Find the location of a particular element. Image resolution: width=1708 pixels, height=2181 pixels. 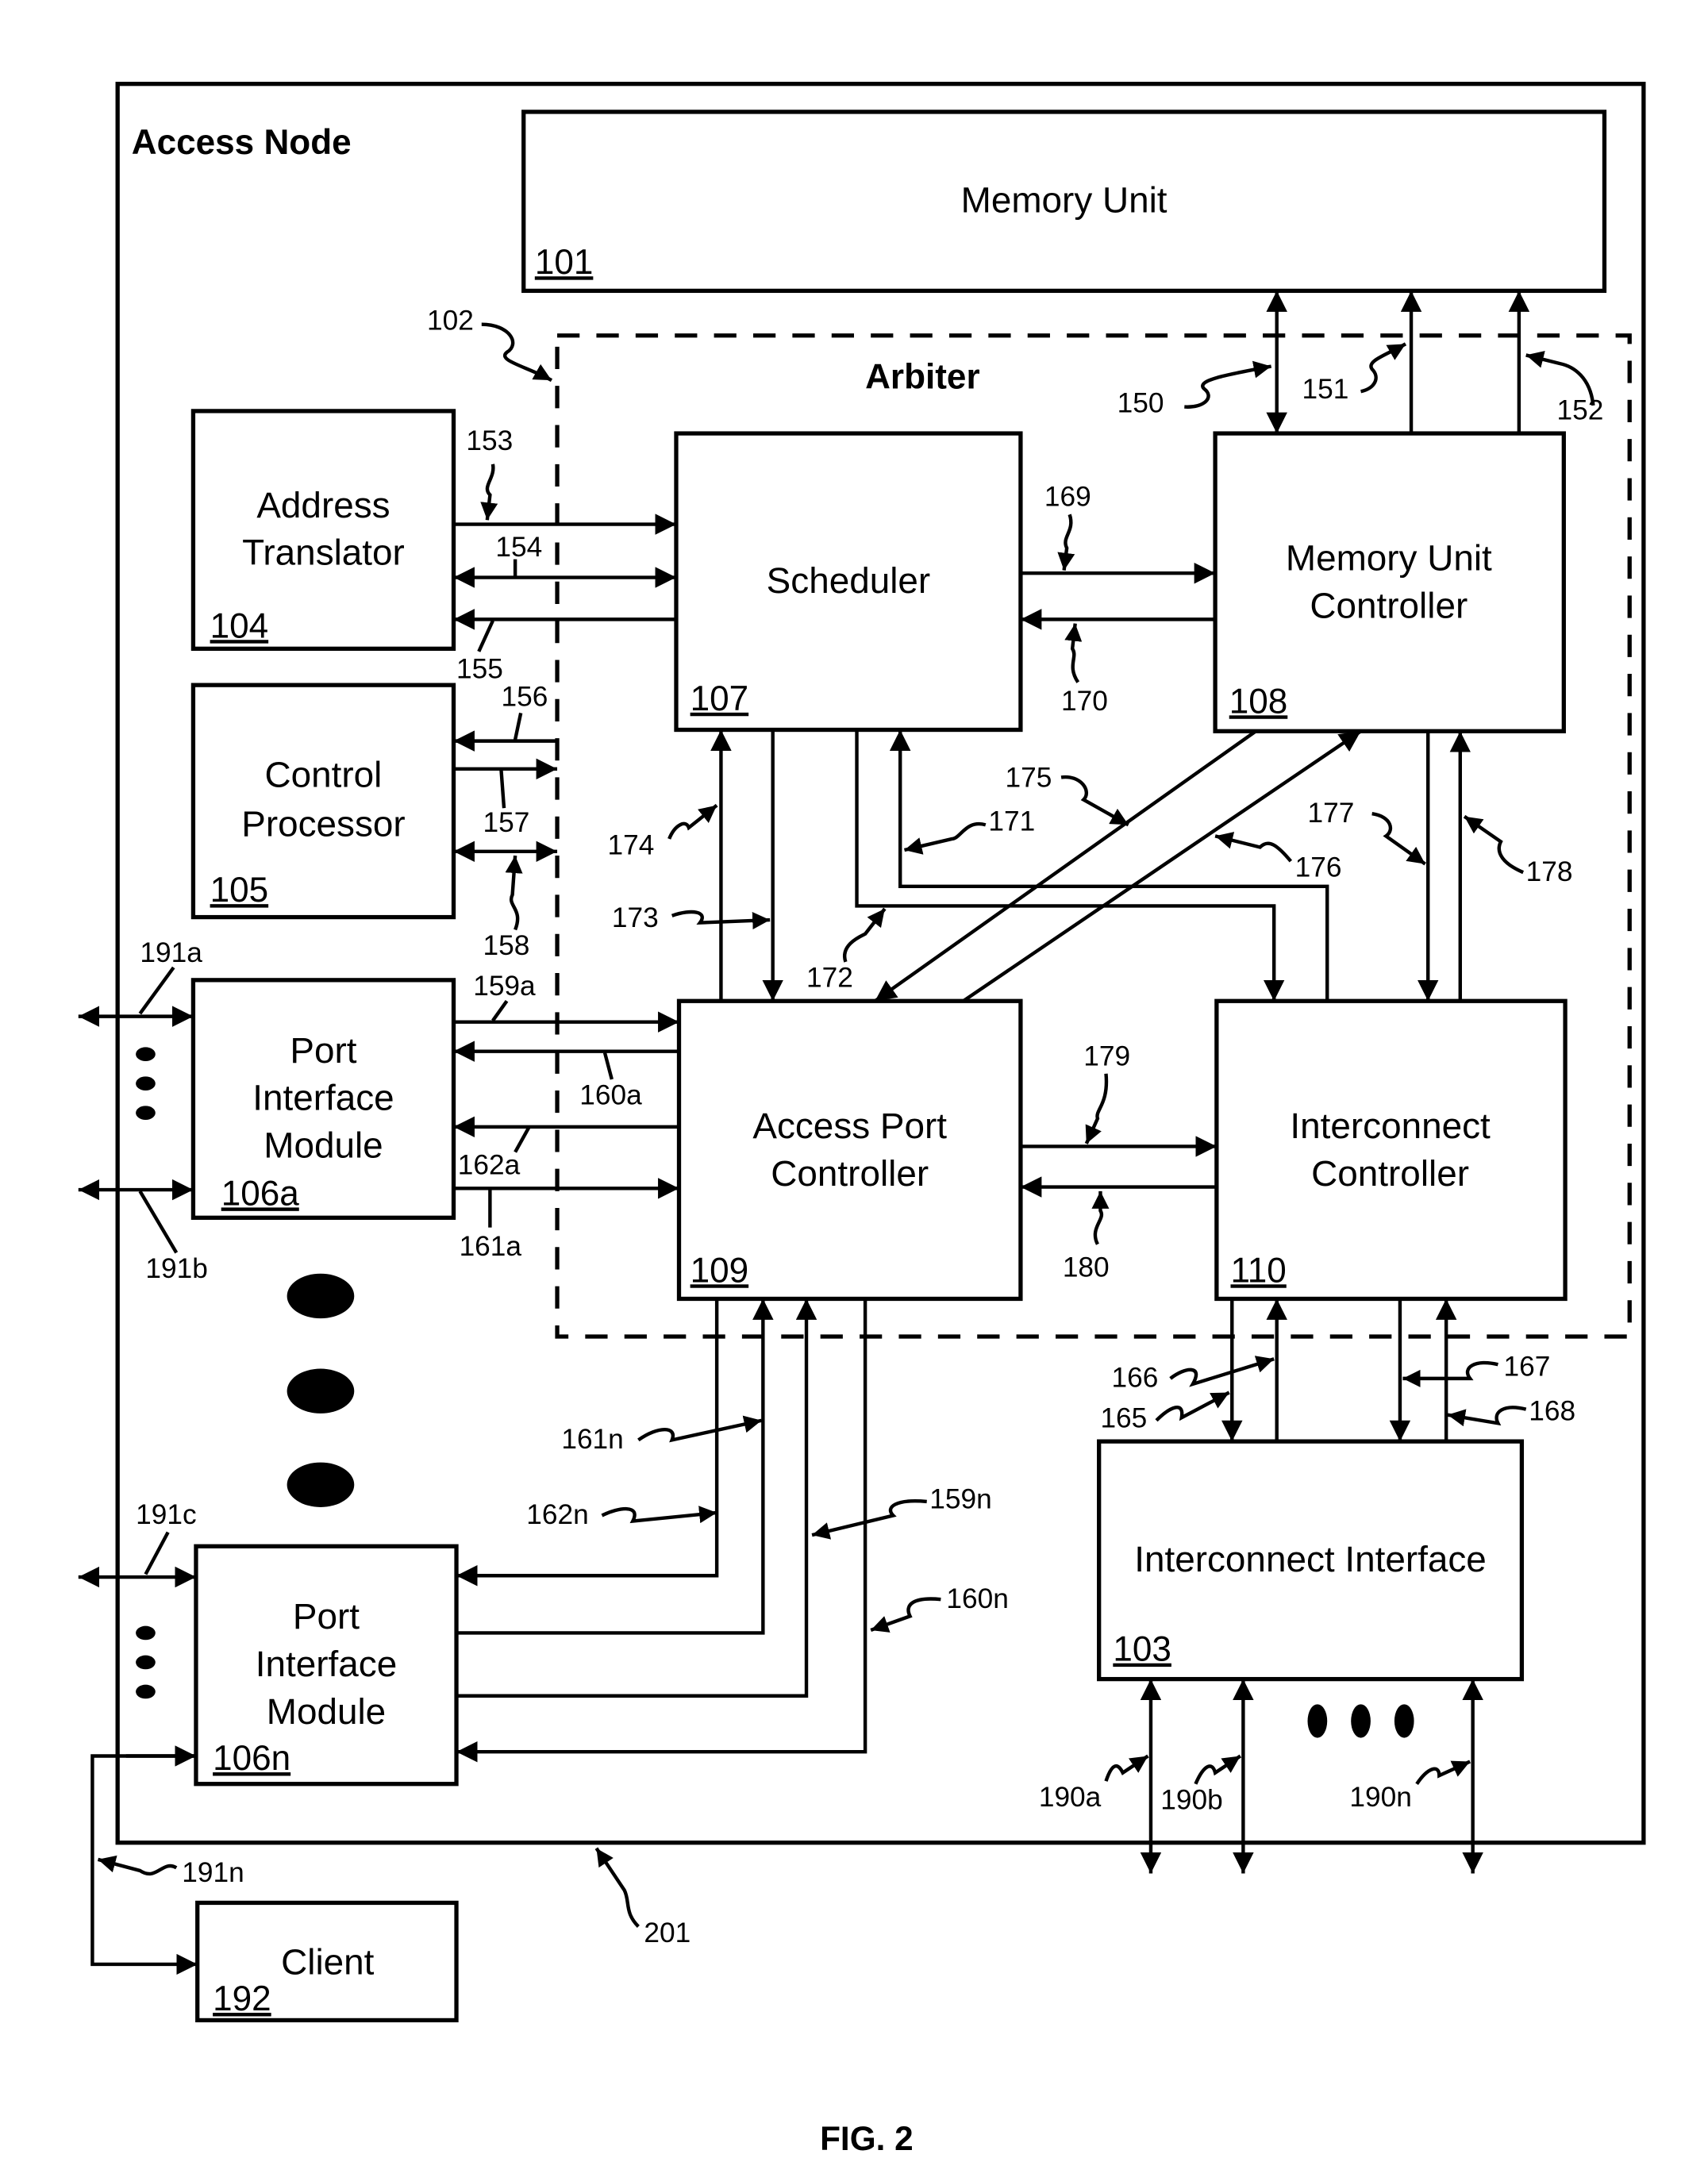

client-ref: 192 is located at coordinates (242, 1998).